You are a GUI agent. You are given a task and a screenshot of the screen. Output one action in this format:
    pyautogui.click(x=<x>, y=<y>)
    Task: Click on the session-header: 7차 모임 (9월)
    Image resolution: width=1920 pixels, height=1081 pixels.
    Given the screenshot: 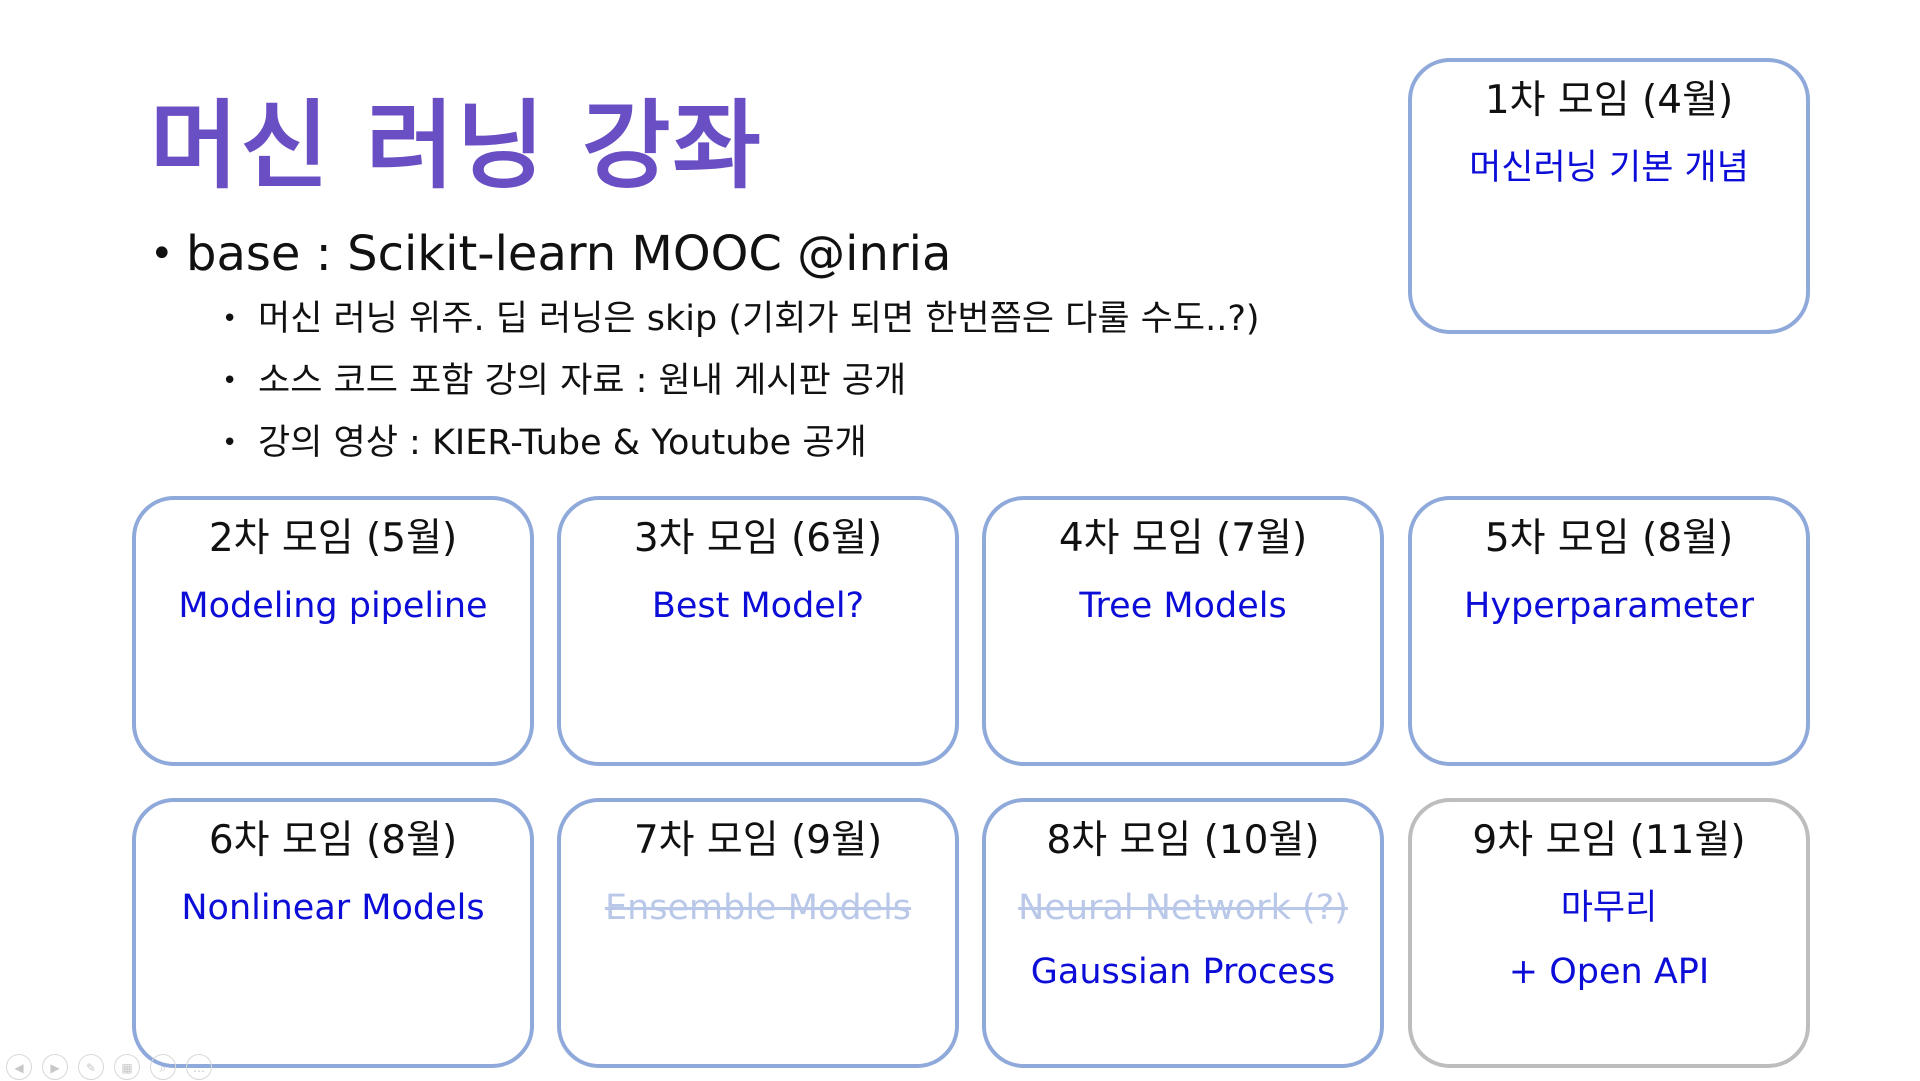 What is the action you would take?
    pyautogui.click(x=758, y=840)
    